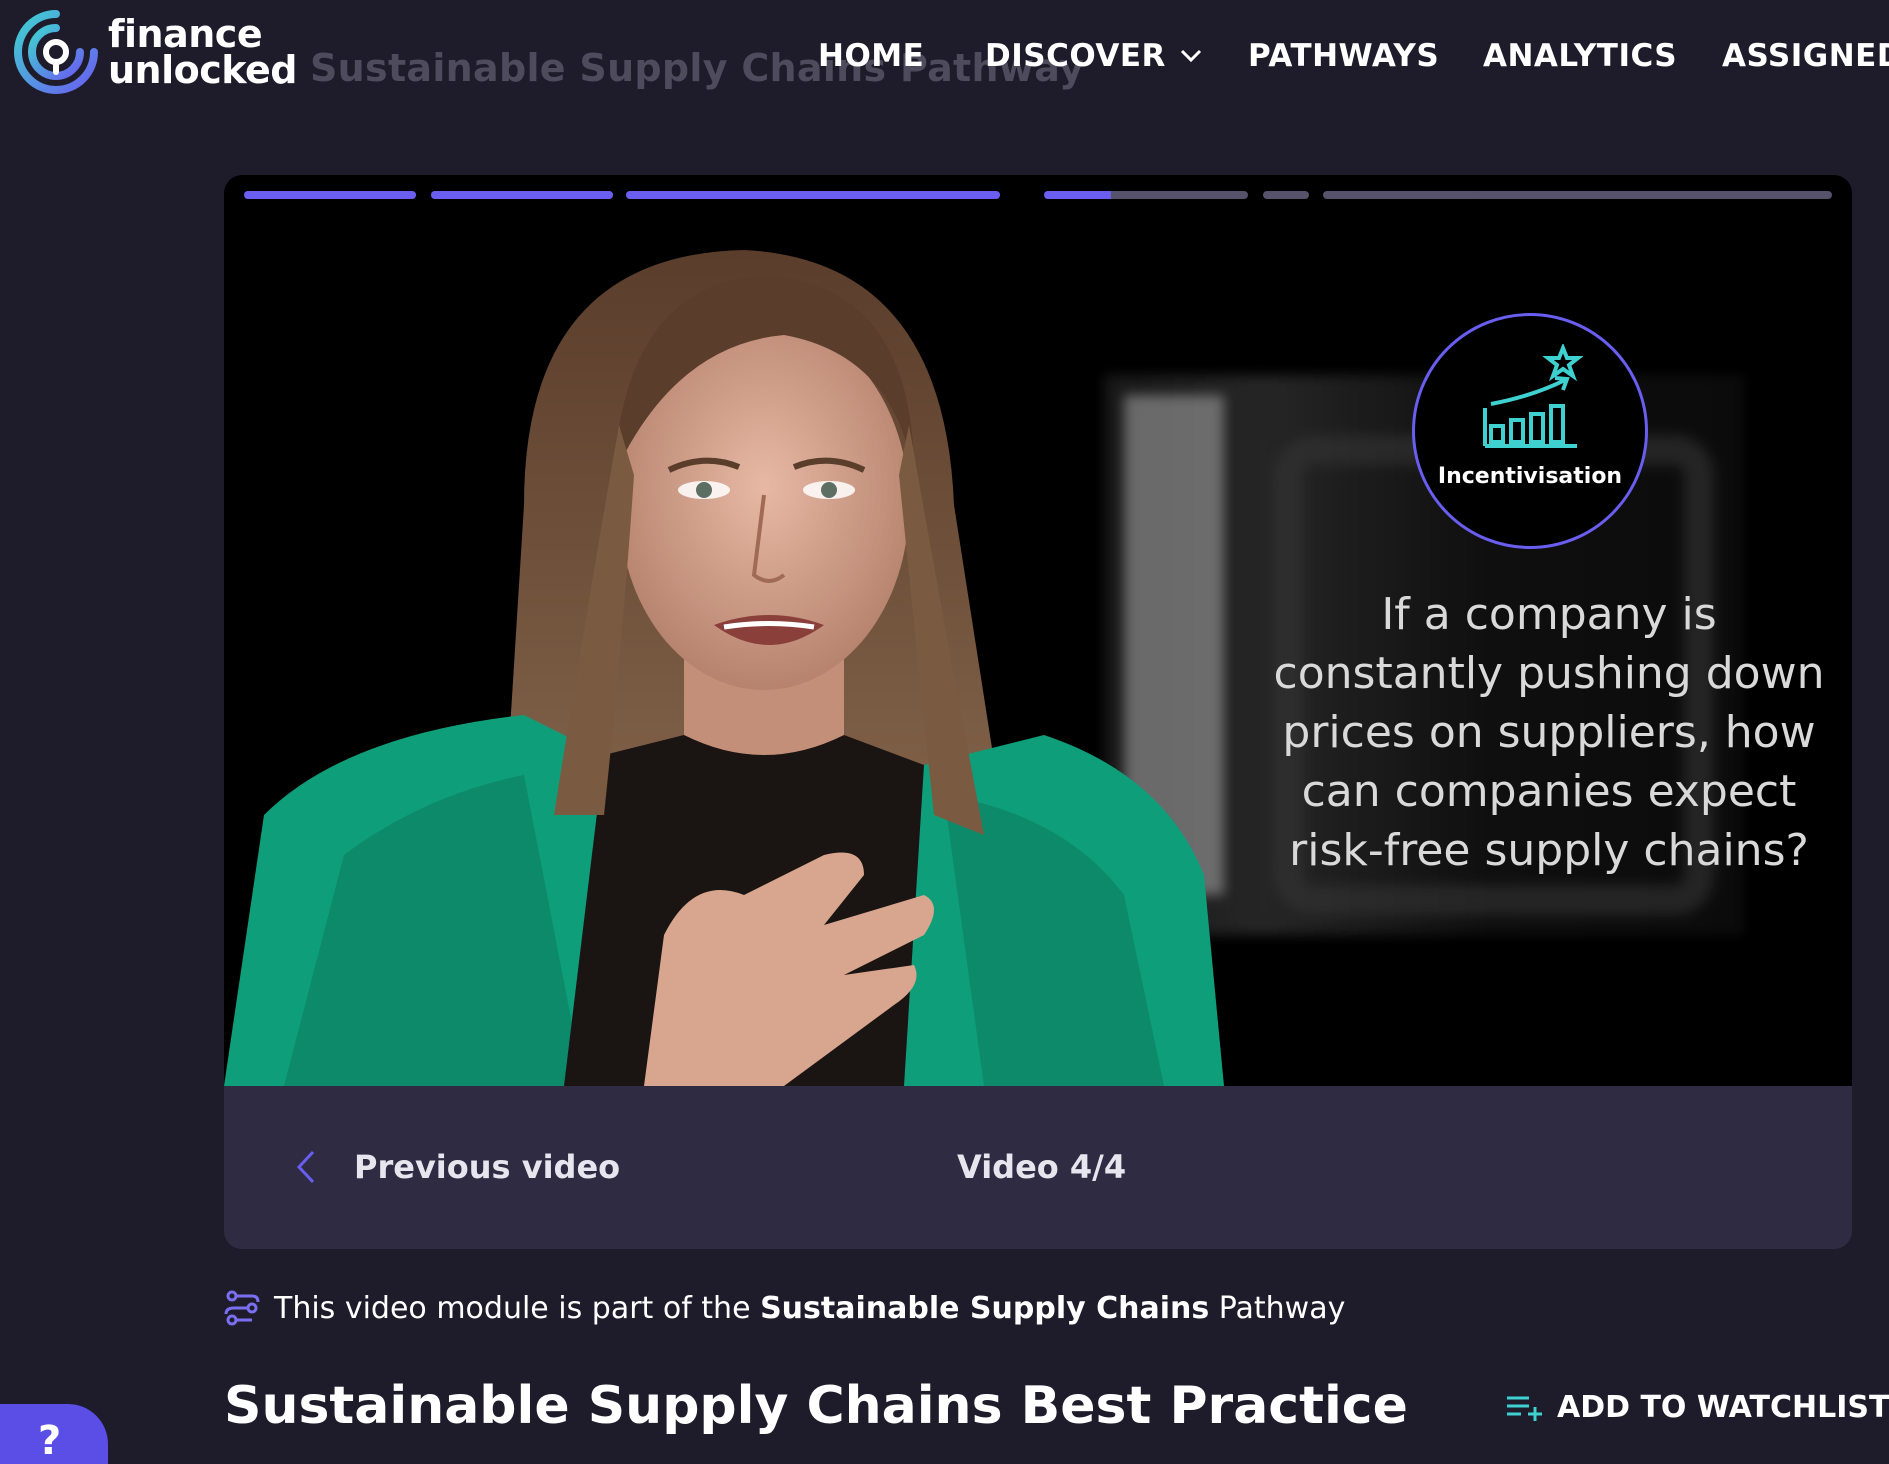 The image size is (1889, 1464). What do you see at coordinates (1042, 1167) in the screenshot?
I see `video-counter: Video 4/4` at bounding box center [1042, 1167].